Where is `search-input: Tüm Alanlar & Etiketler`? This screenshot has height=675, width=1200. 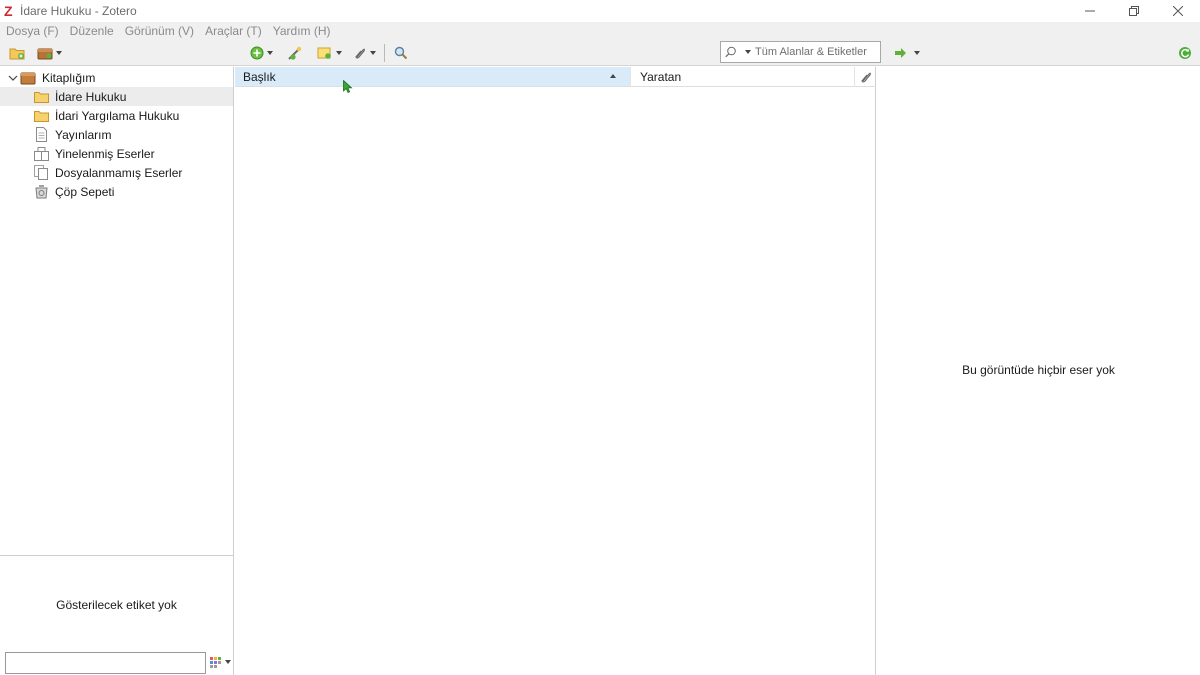
search-input: Tüm Alanlar & Etiketler is located at coordinates (800, 52).